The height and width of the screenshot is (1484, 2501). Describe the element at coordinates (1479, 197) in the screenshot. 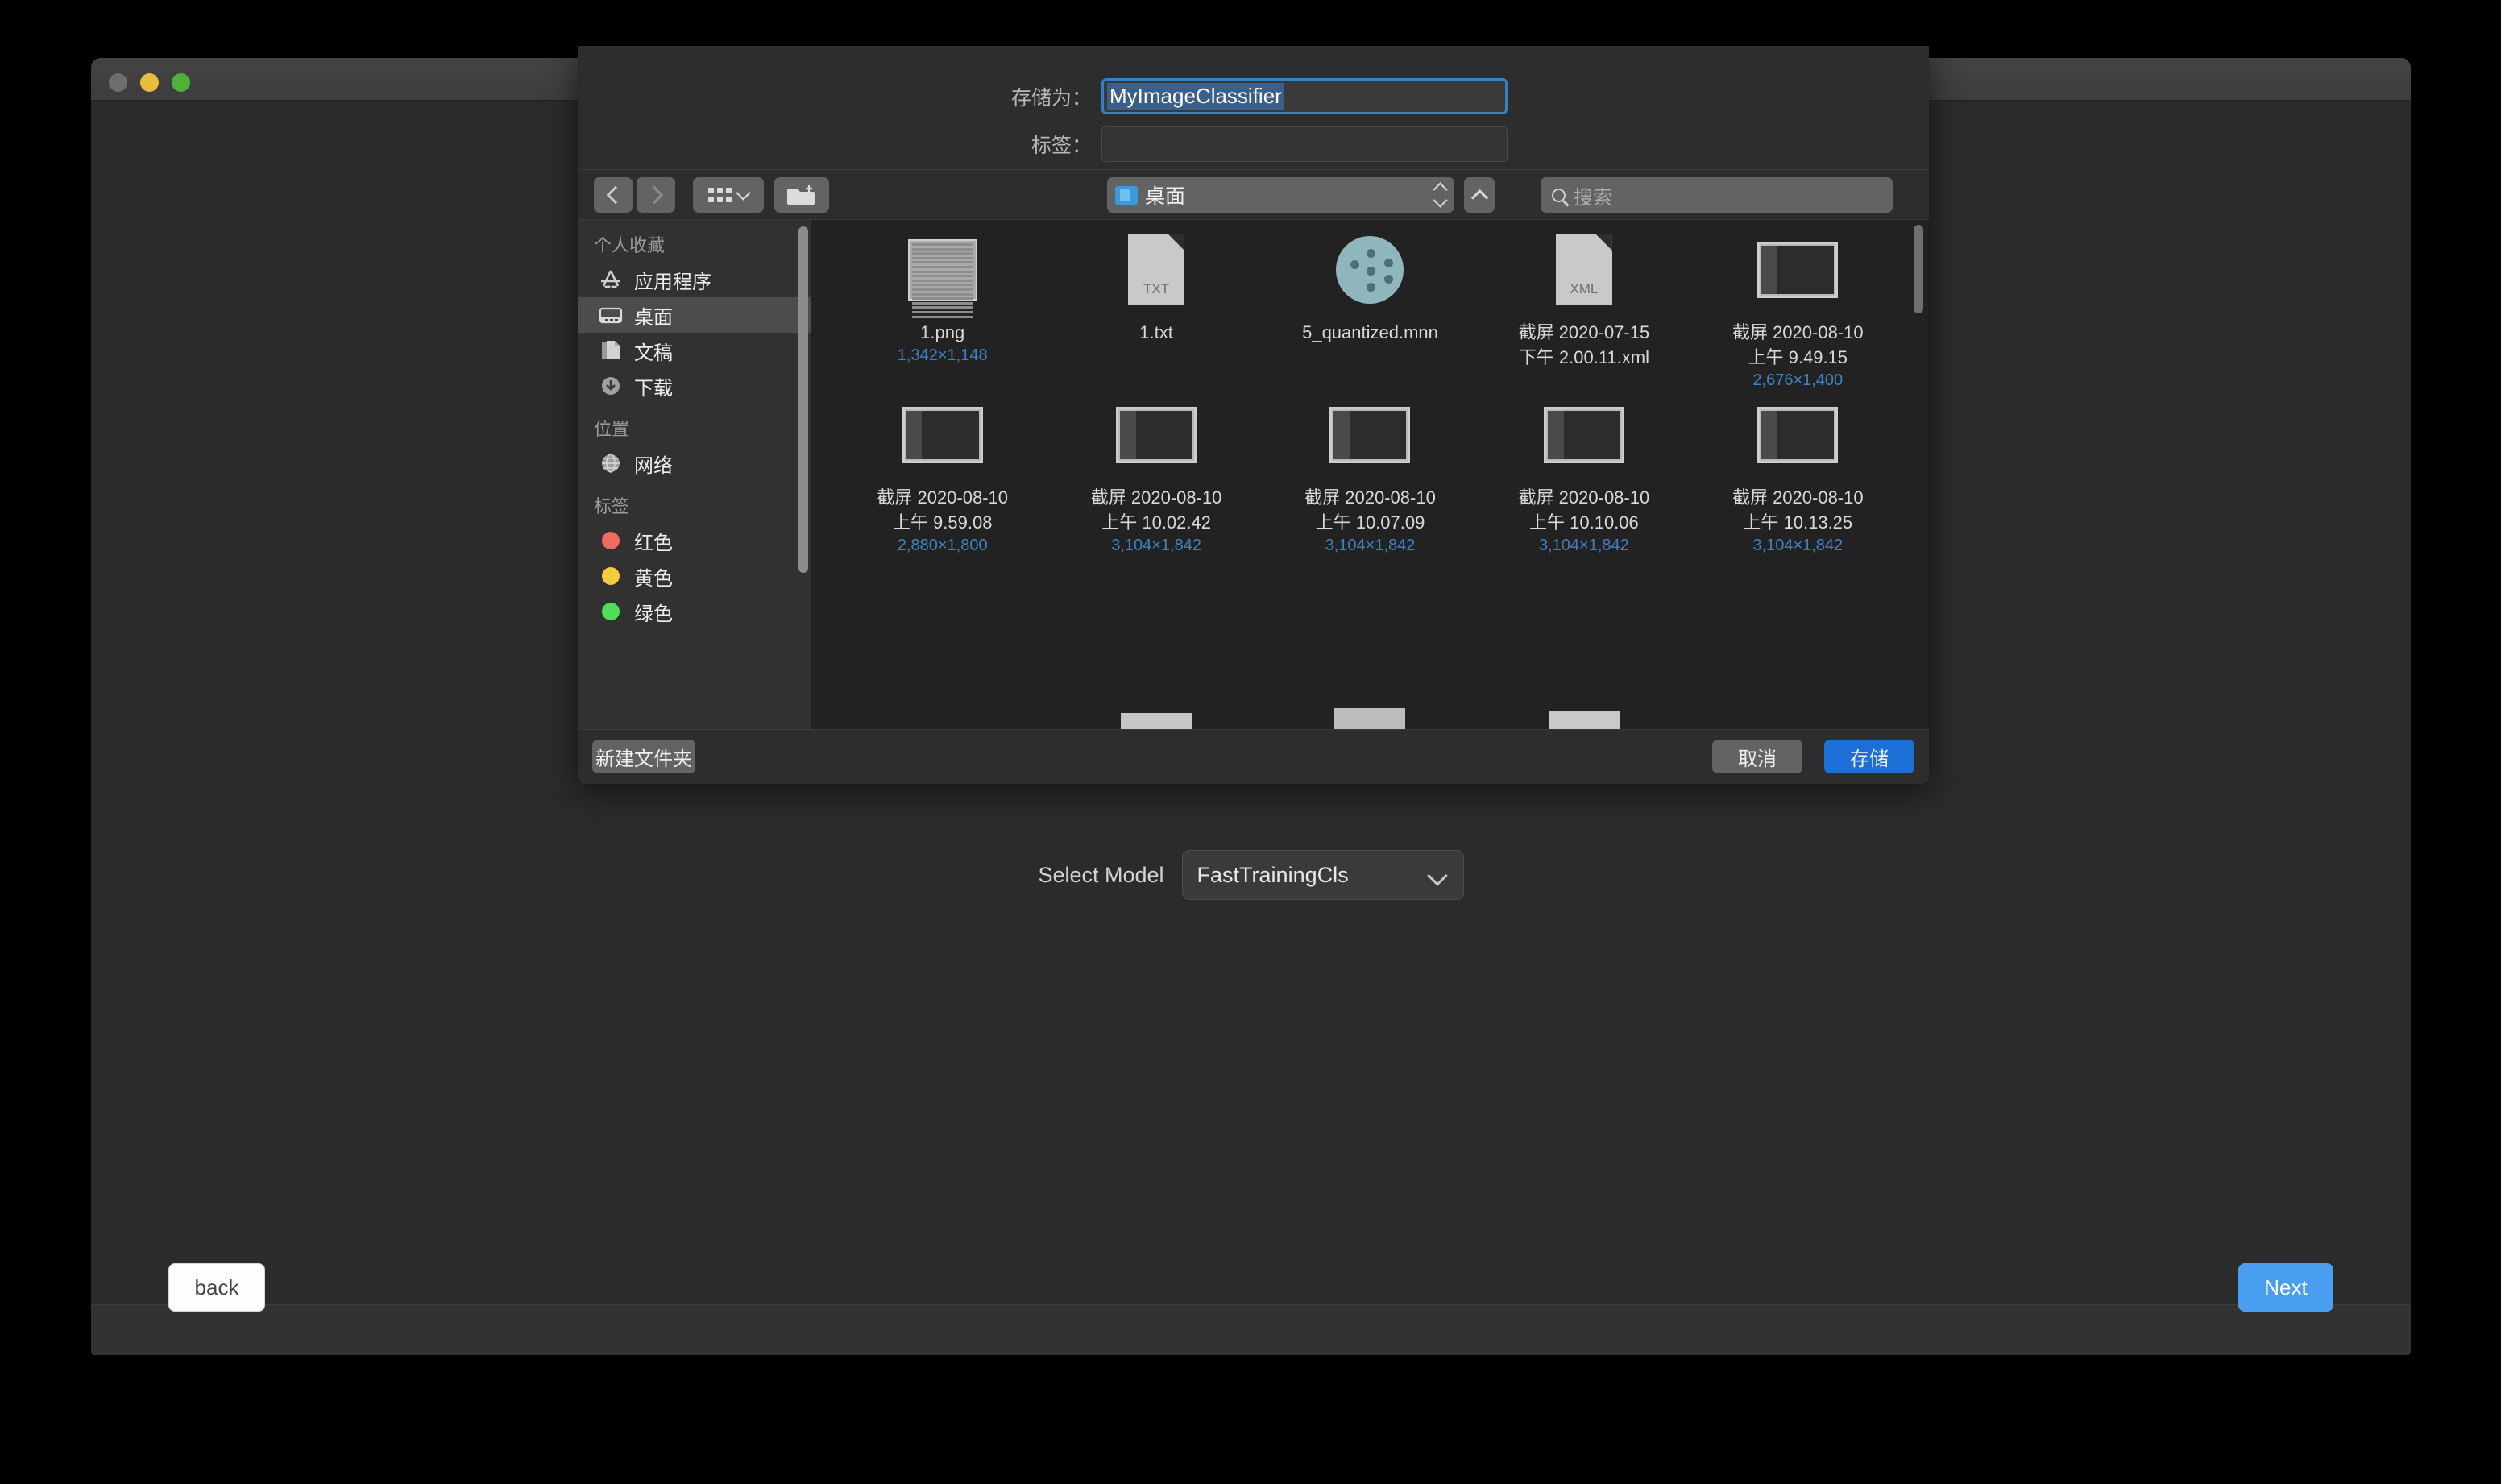

I see `chevron-up-icon` at that location.